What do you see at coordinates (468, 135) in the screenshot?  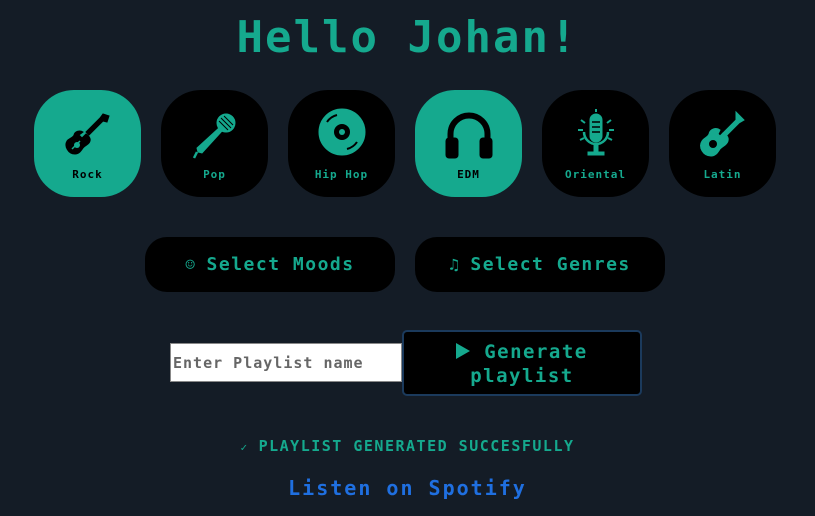 I see `headphones-icon` at bounding box center [468, 135].